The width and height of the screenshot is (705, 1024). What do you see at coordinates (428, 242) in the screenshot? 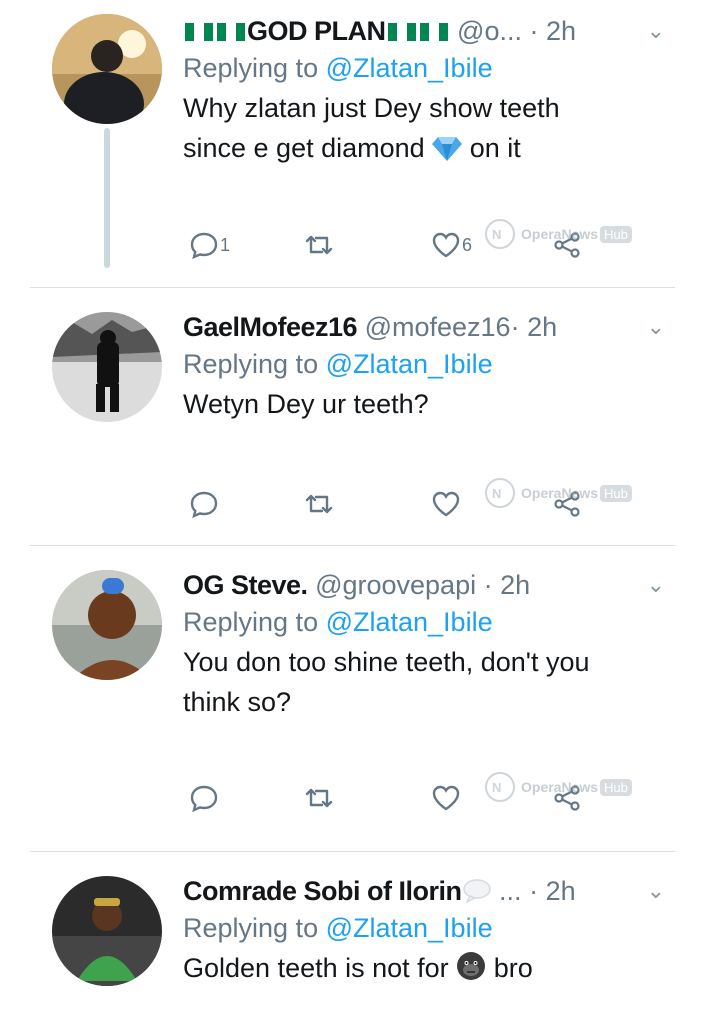
I see `tweet-actions: 1 6 N OperaNews Hub` at bounding box center [428, 242].